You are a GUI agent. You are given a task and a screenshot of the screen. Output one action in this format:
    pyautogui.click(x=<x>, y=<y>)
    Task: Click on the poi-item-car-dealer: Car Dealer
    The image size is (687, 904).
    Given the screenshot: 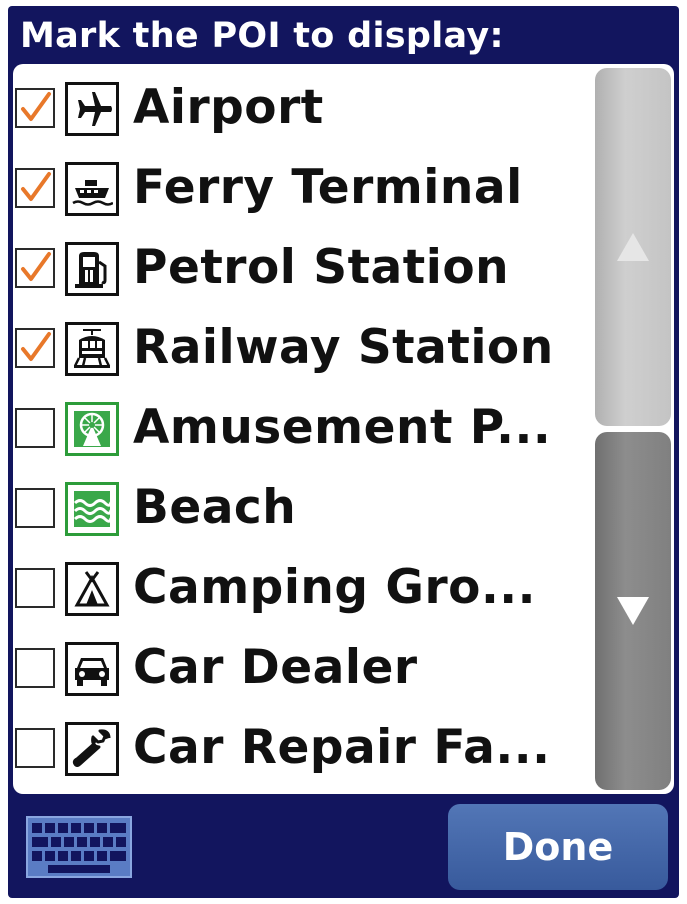 What is the action you would take?
    pyautogui.click(x=303, y=668)
    